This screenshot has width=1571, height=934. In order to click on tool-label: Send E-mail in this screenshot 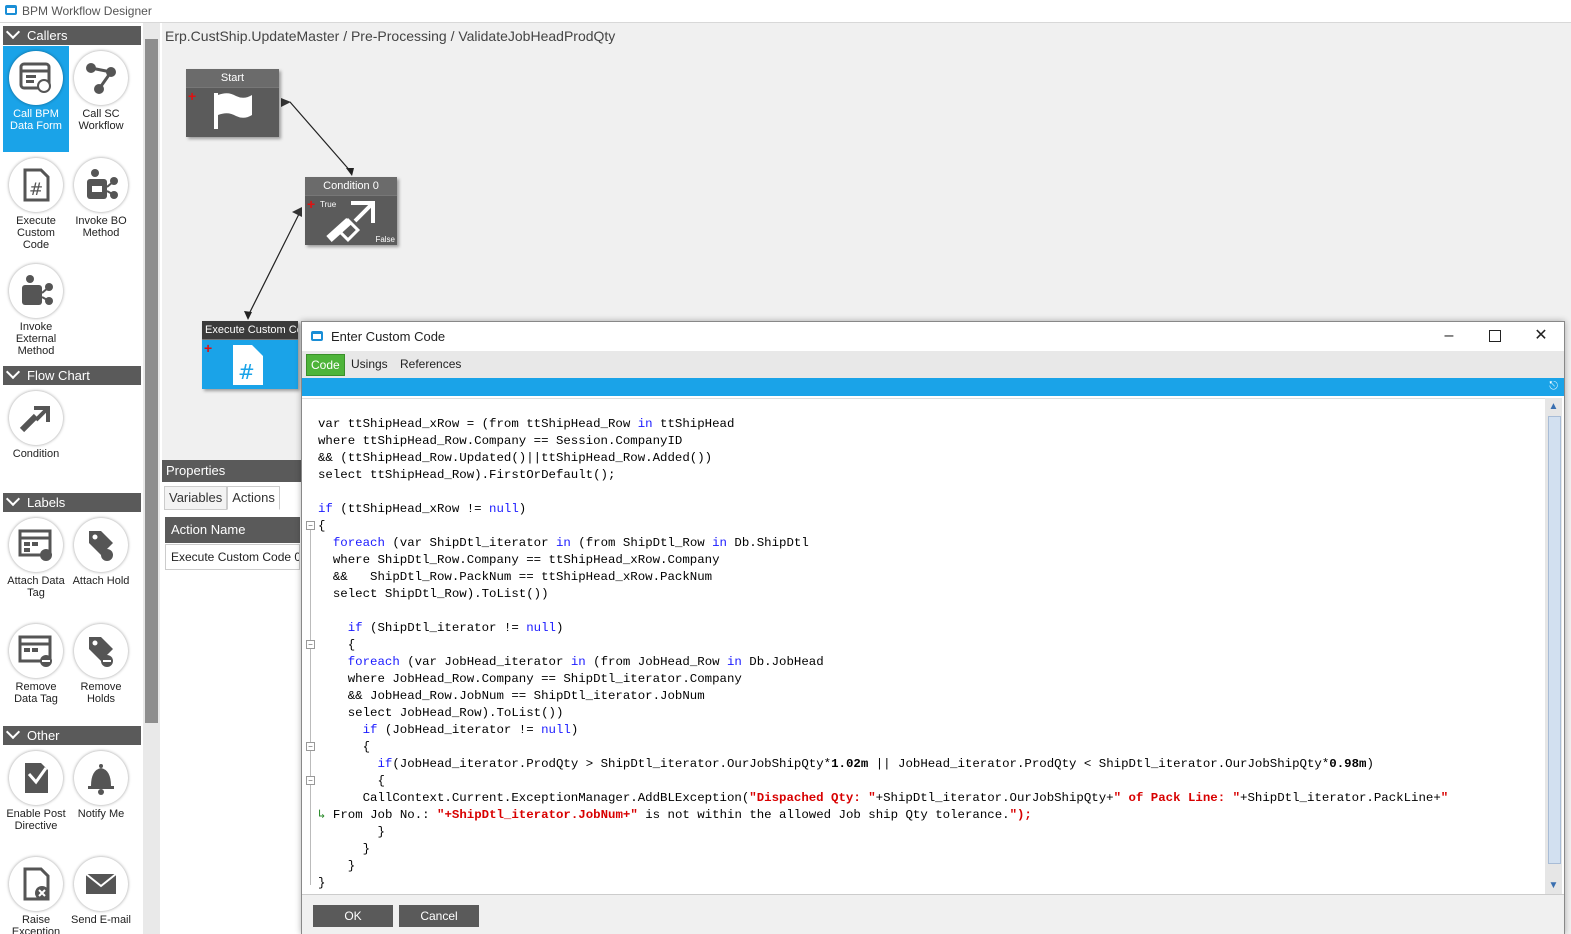, I will do `click(101, 920)`.